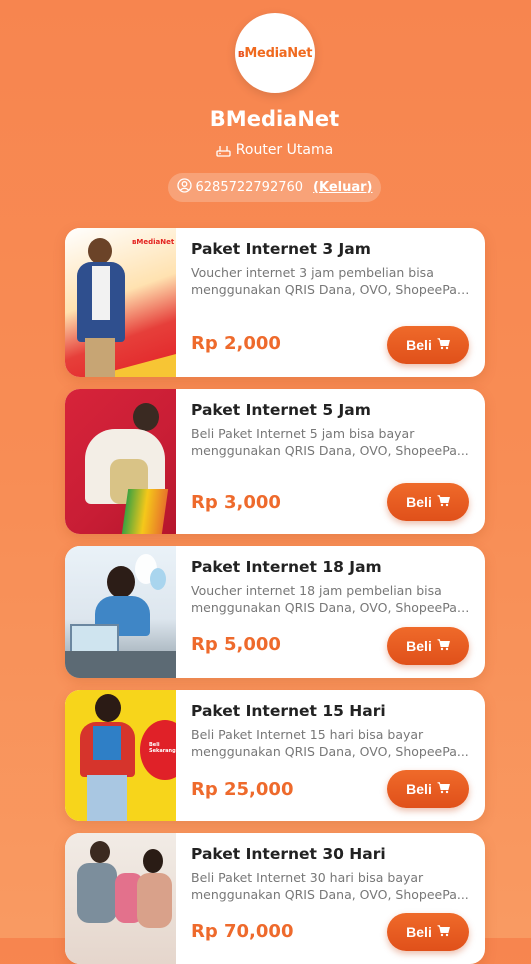 The width and height of the screenshot is (531, 964). What do you see at coordinates (120, 302) in the screenshot?
I see `product-image: ʙMediaNet` at bounding box center [120, 302].